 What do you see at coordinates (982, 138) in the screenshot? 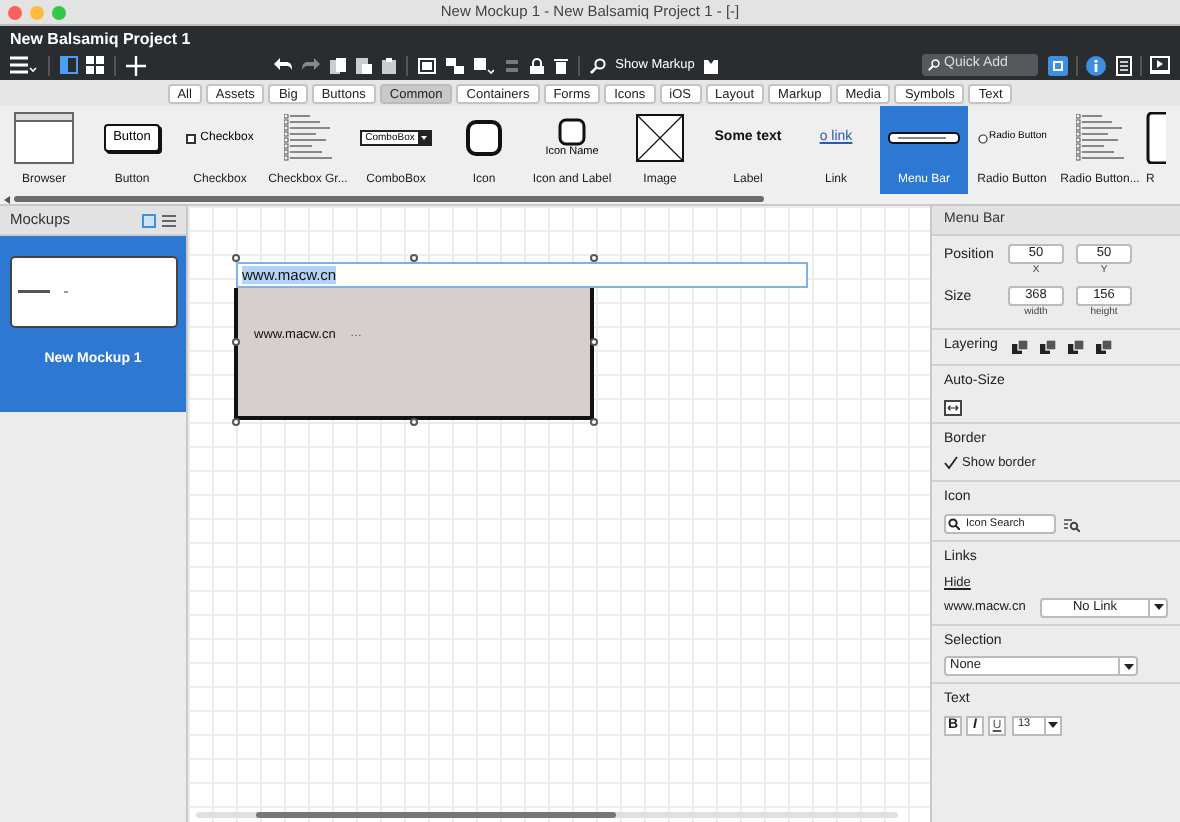
I see `radio-preview` at bounding box center [982, 138].